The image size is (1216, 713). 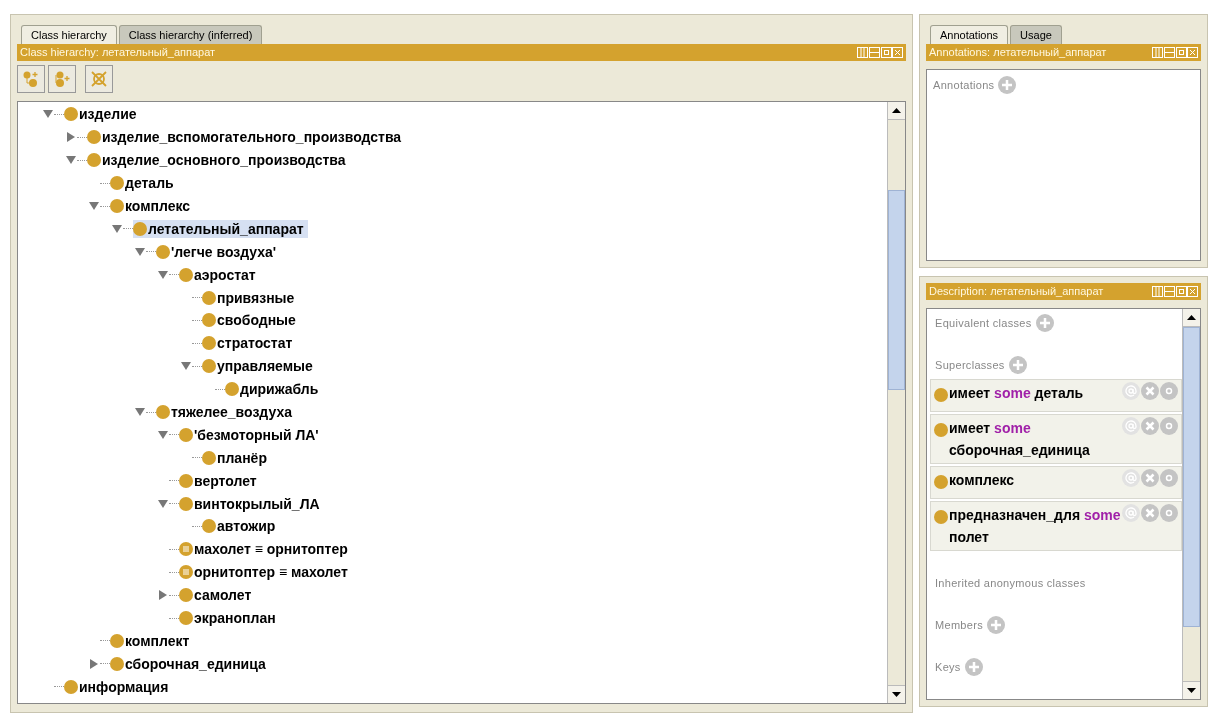 I want to click on class-name: стратостат, so click(x=255, y=343).